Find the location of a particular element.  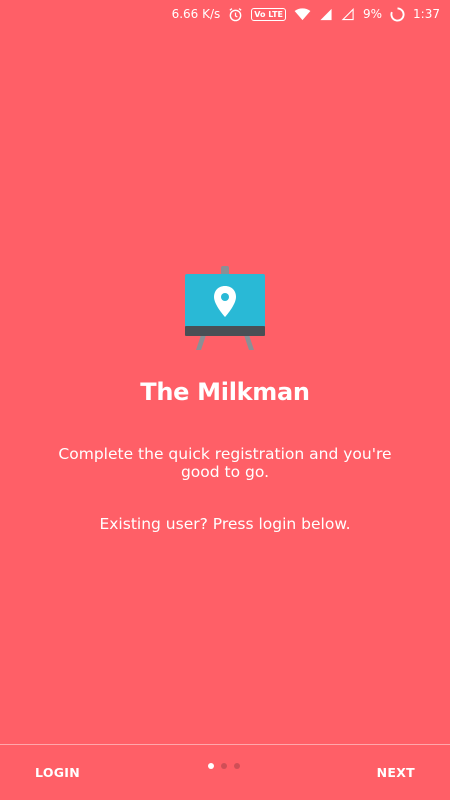

next-button: NEXT is located at coordinates (396, 772).